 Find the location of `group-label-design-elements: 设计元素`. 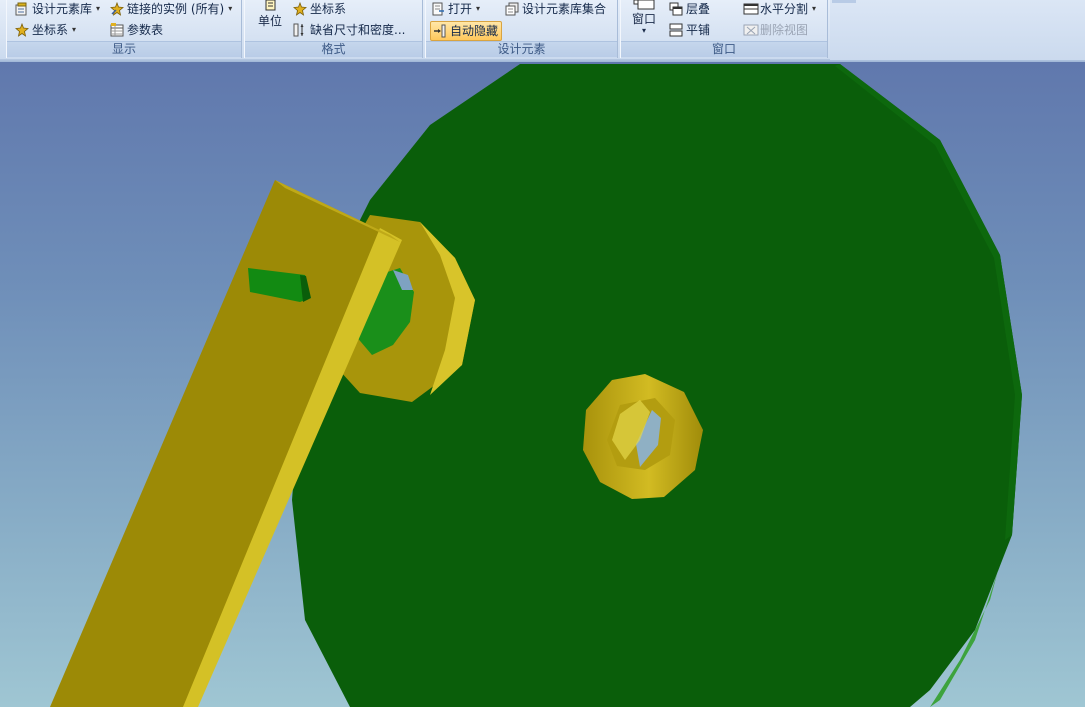

group-label-design-elements: 设计元素 is located at coordinates (521, 49).